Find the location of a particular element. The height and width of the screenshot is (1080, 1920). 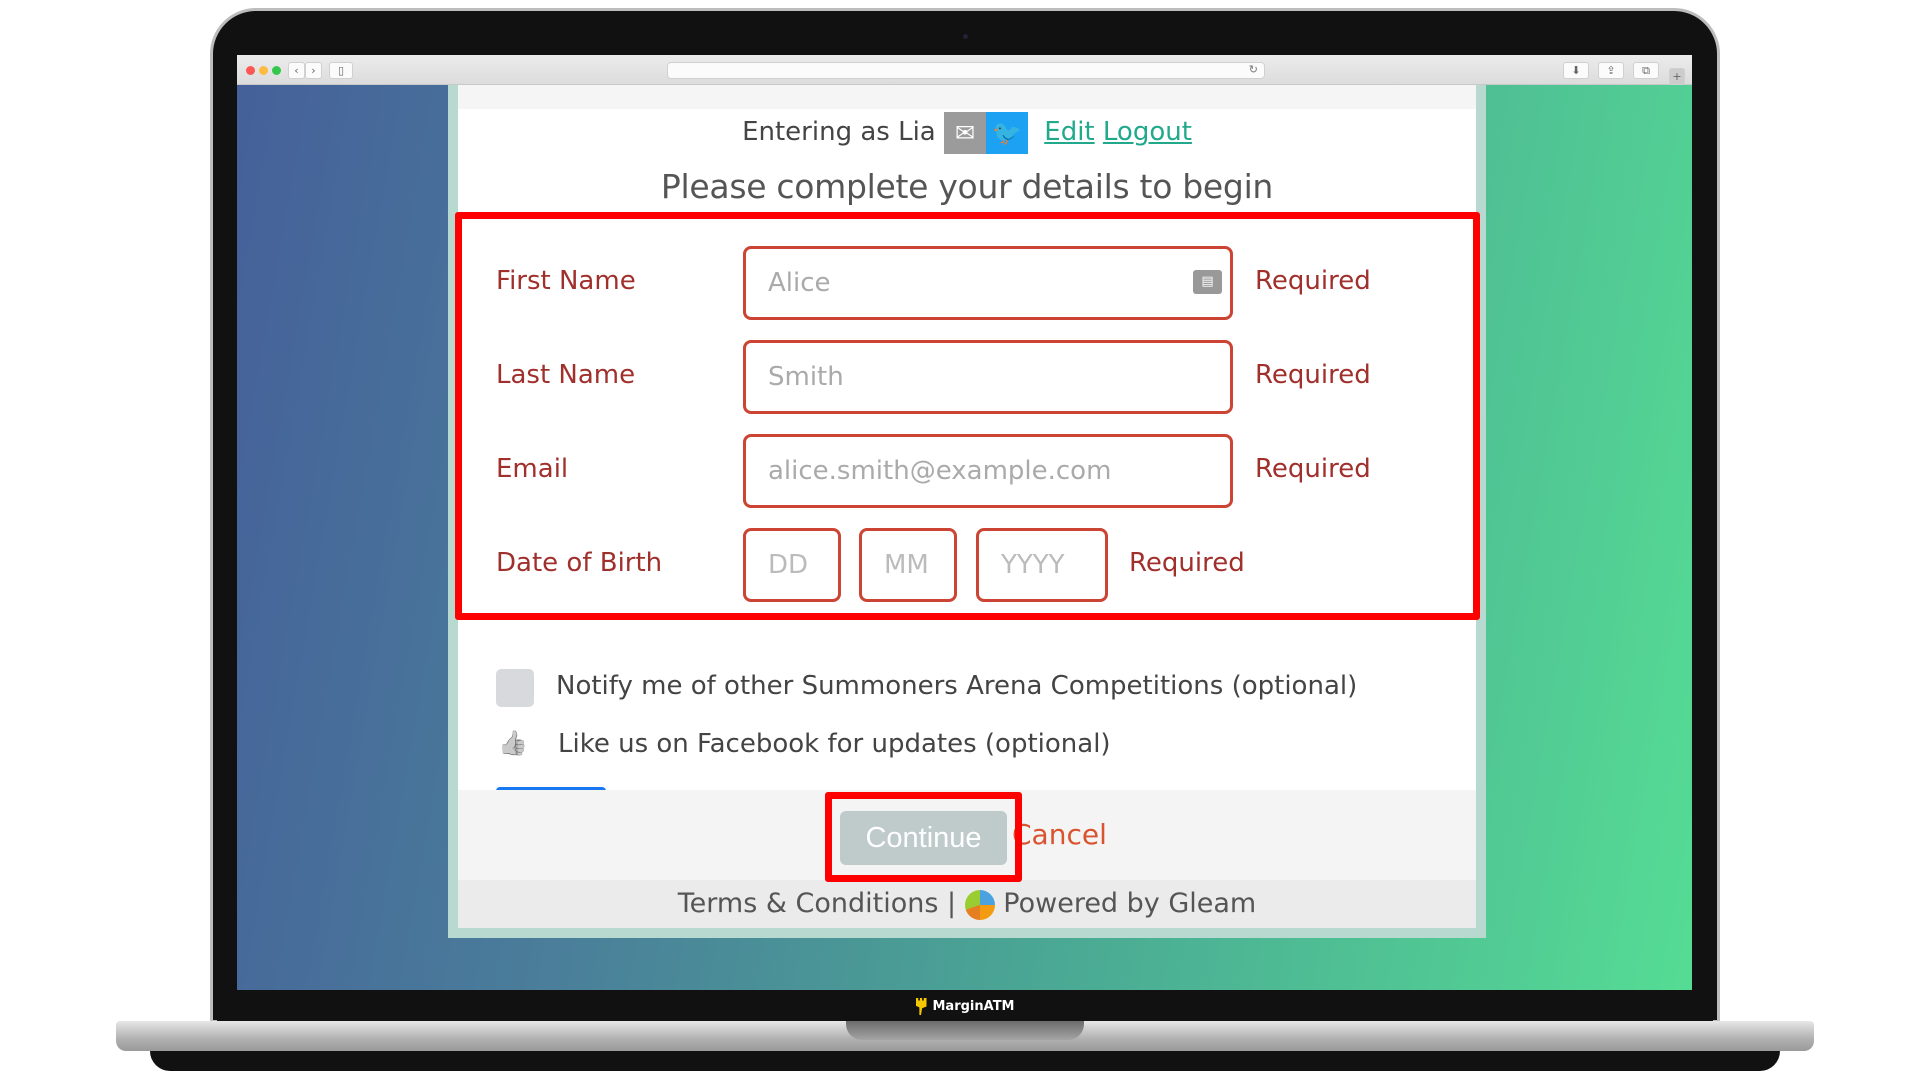

laptop-brand: MarginATM is located at coordinates (965, 1006).